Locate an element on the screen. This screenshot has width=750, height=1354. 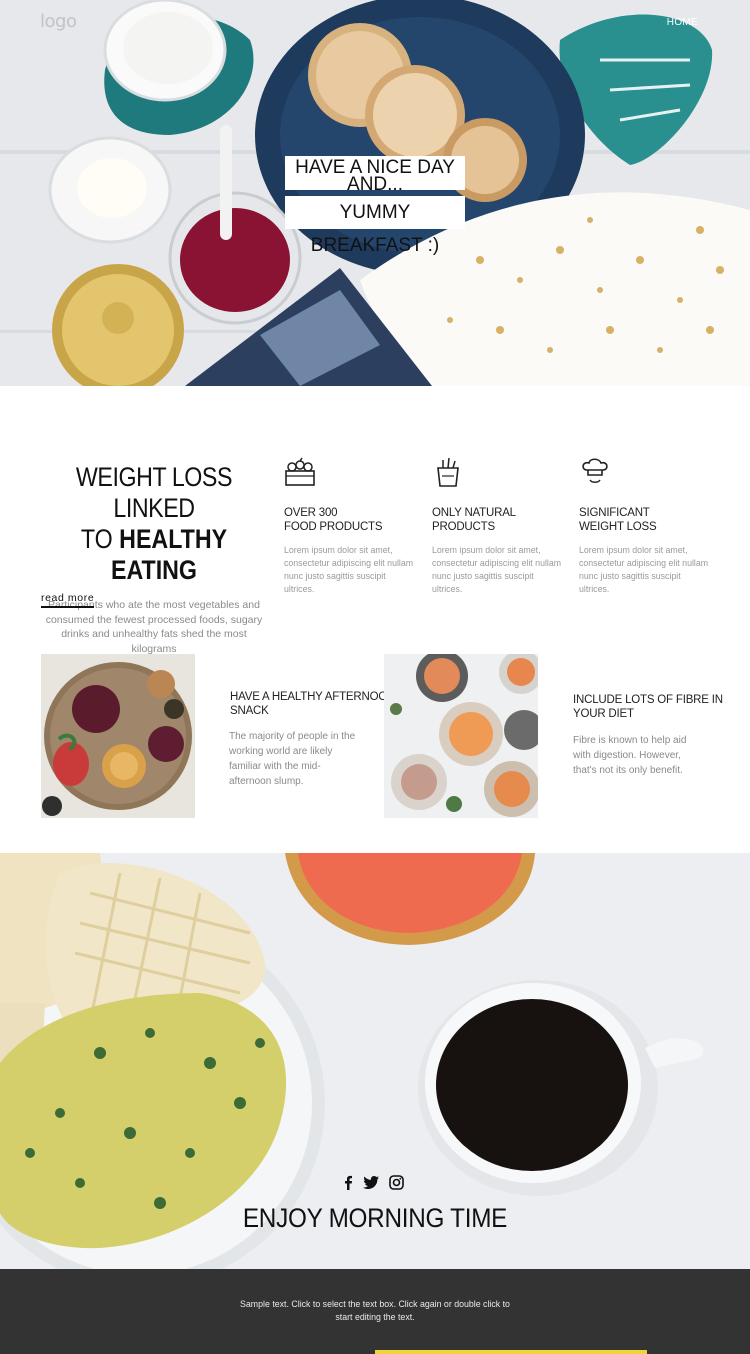
card-title-line-2: SNACK is located at coordinates (249, 711).